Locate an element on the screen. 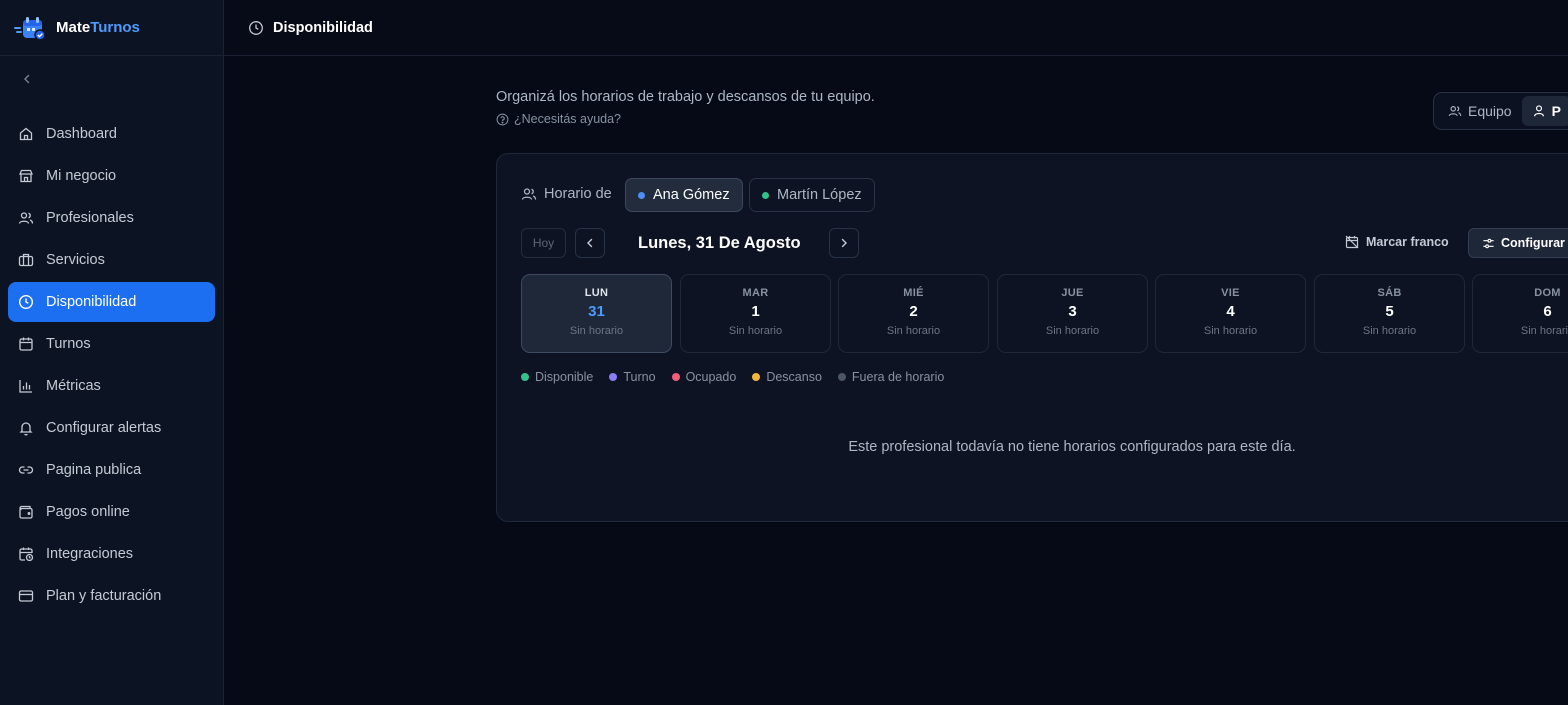 The image size is (1568, 705). user-icon is located at coordinates (1538, 111).